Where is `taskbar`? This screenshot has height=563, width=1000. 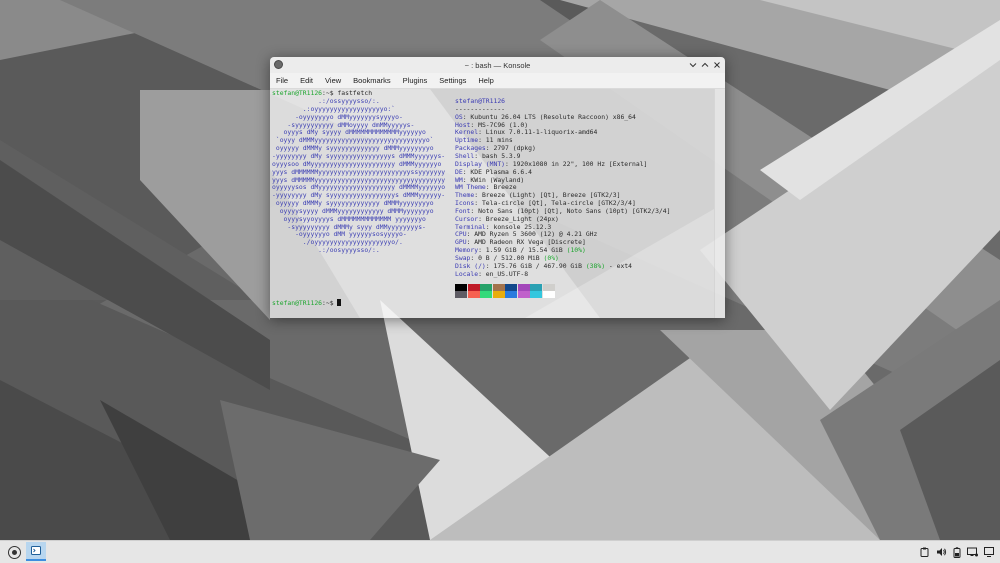 taskbar is located at coordinates (500, 551).